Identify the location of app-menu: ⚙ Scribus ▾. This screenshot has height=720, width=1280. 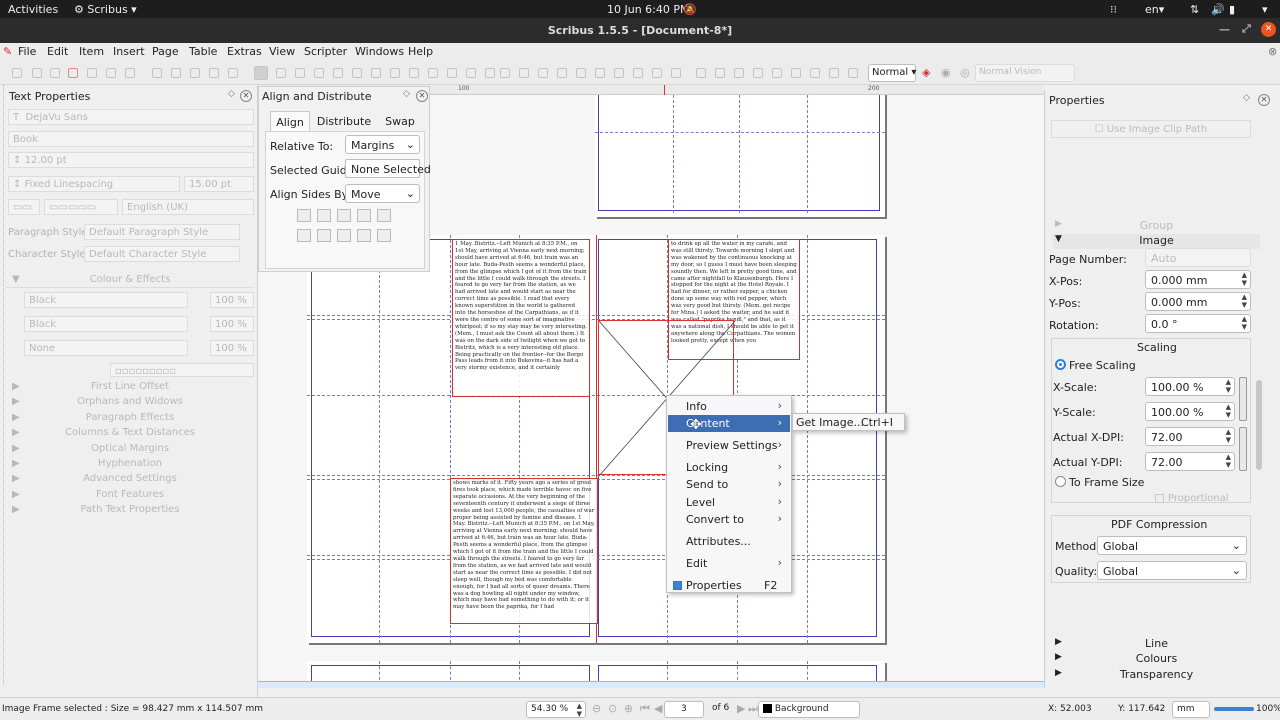
(105, 9).